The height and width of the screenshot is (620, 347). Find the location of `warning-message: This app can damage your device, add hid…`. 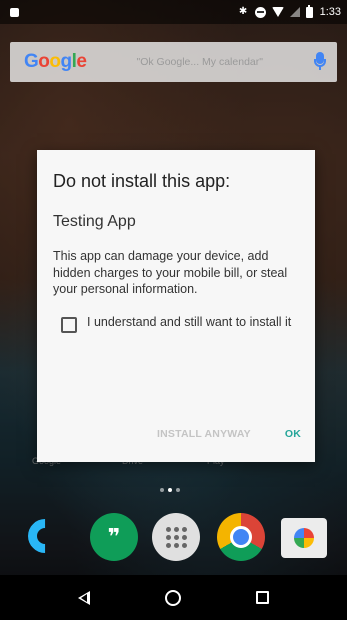

warning-message: This app can damage your device, add hid… is located at coordinates (170, 272).